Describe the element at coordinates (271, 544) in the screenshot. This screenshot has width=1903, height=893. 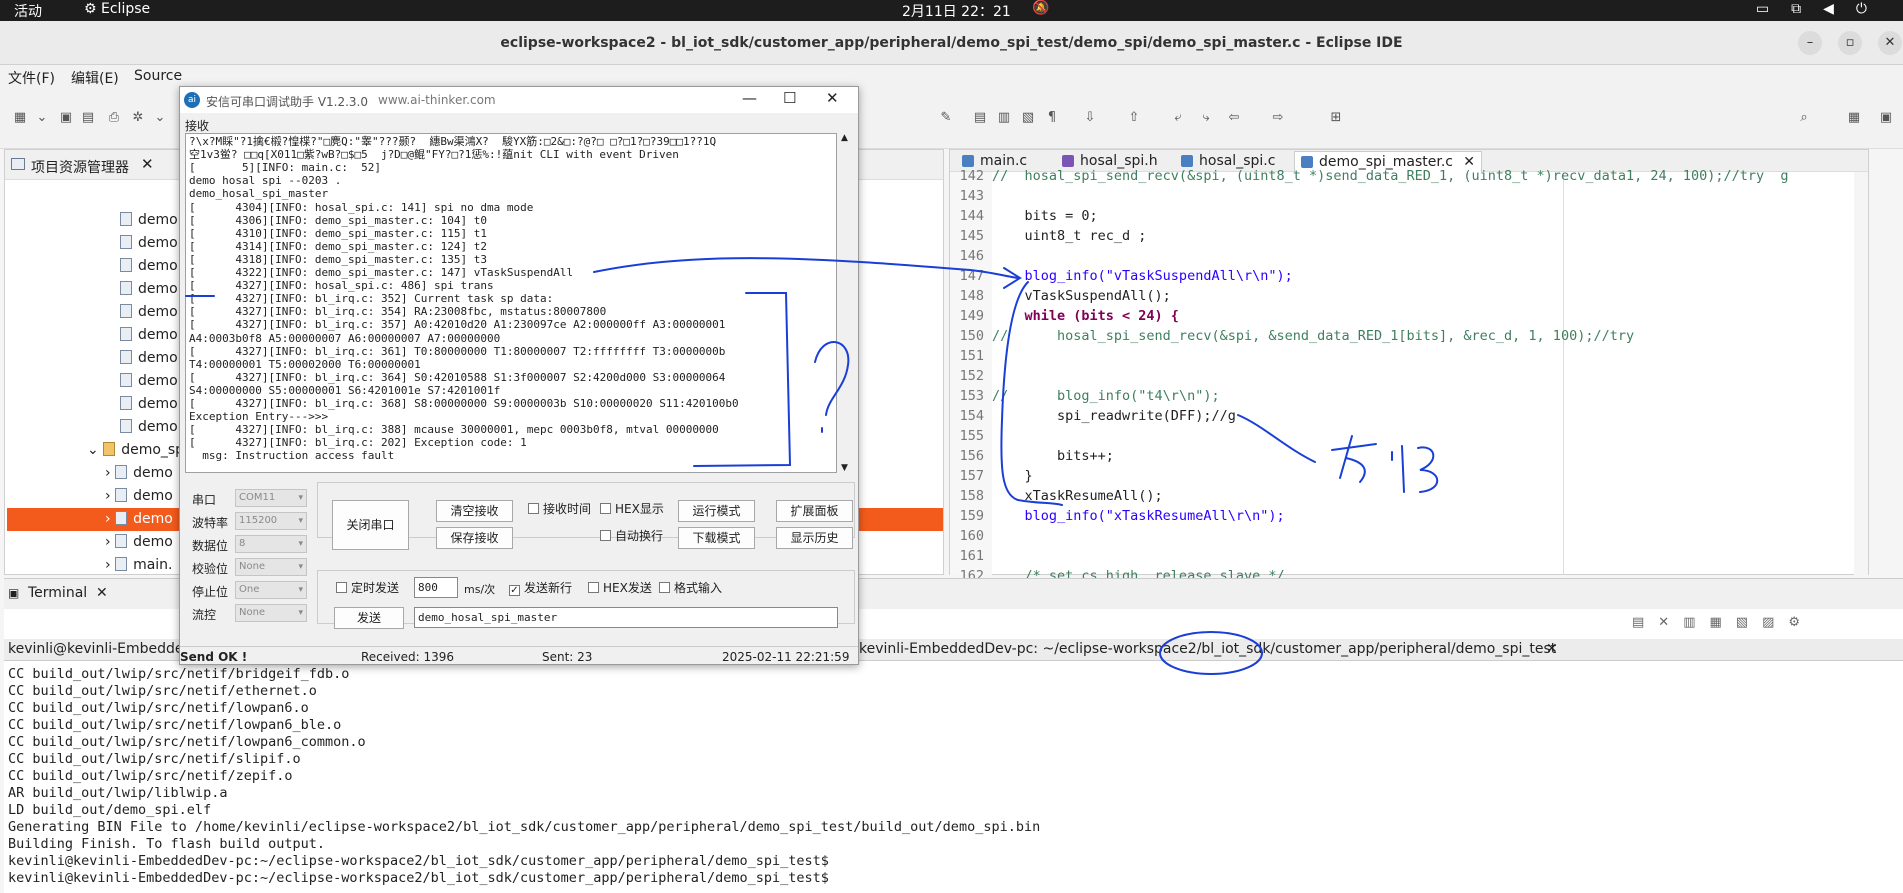
I see `databits-select: 8` at that location.